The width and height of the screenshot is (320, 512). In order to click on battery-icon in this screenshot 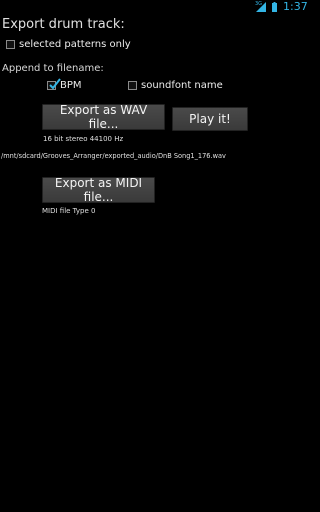, I will do `click(274, 7)`.